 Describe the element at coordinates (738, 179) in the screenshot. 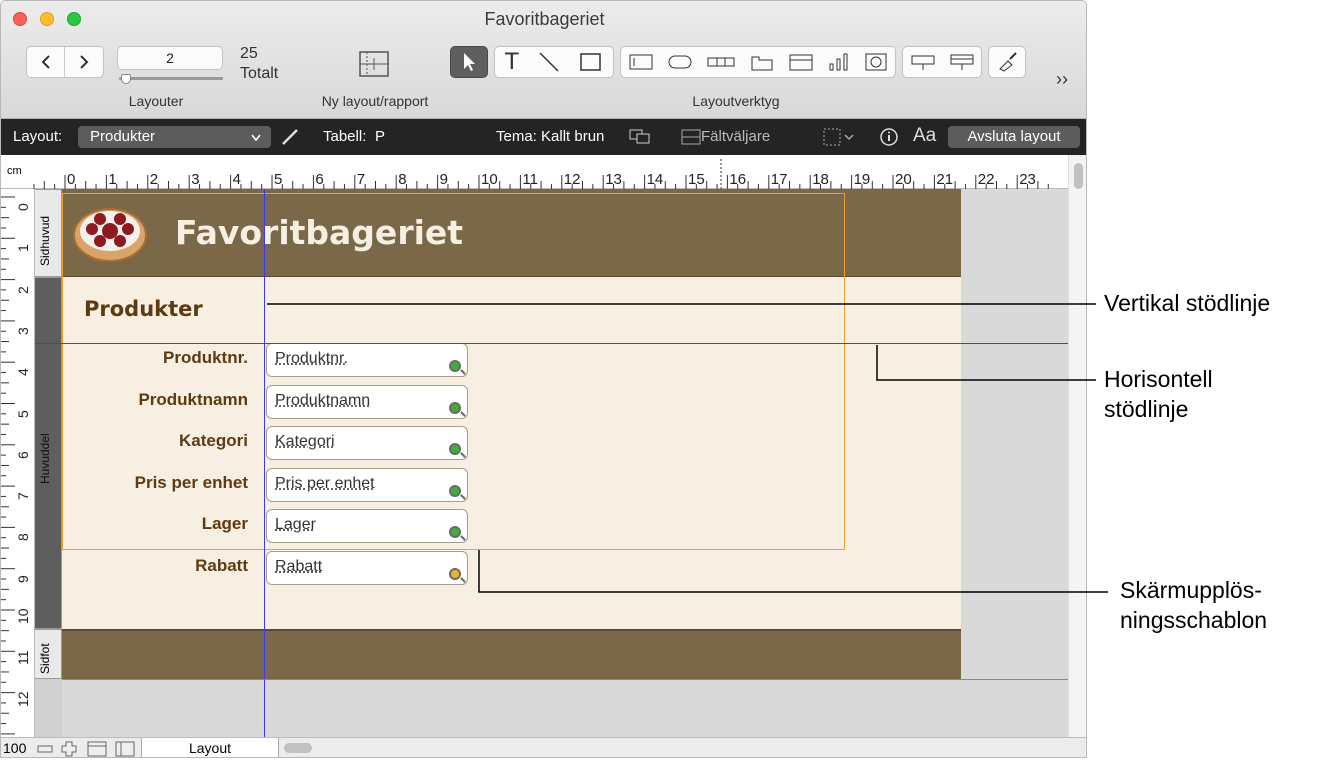

I see `ruler-top-number: 16` at that location.